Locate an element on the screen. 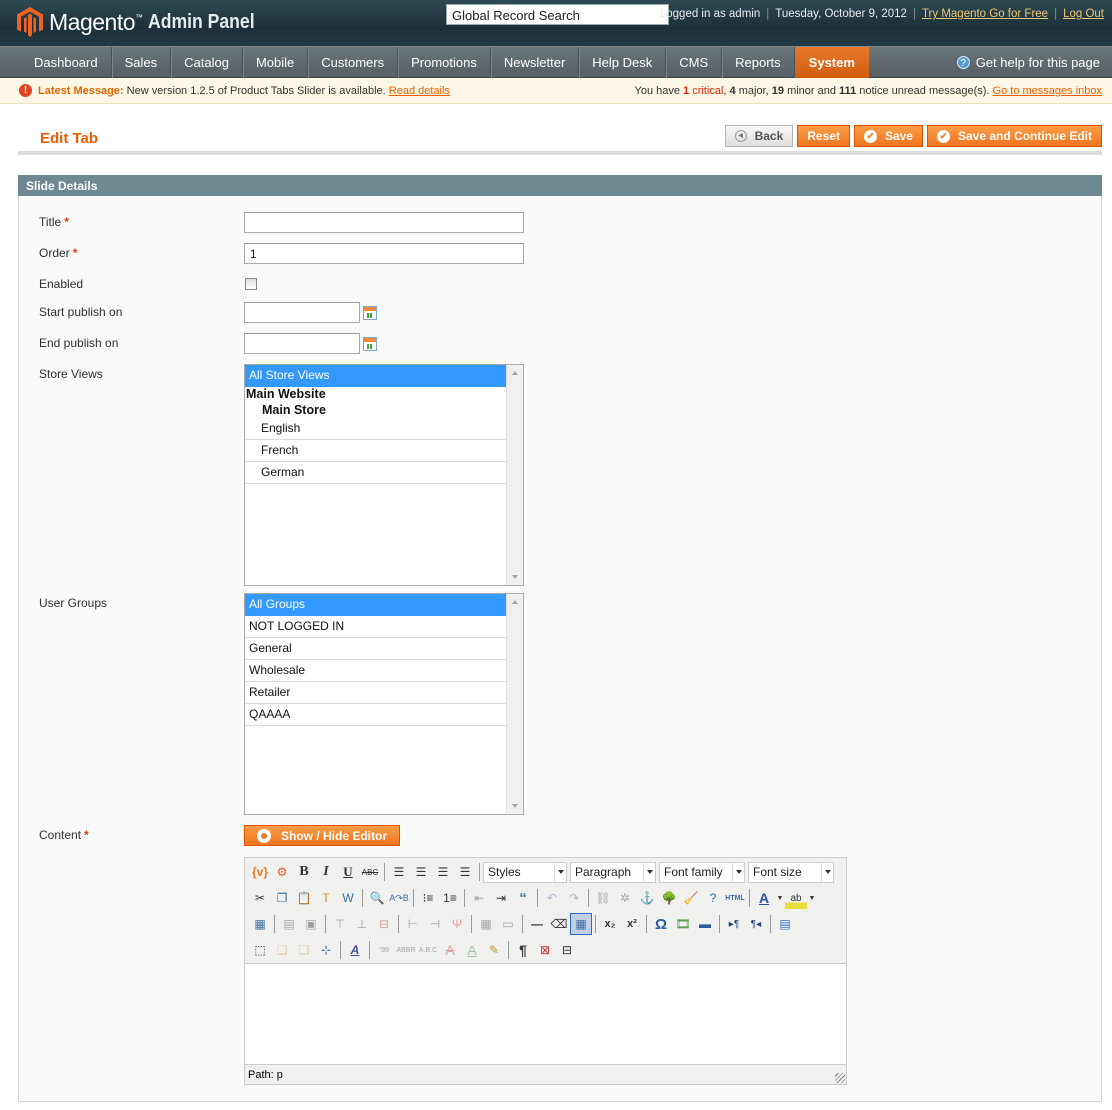  insertion-icon: A is located at coordinates (472, 950).